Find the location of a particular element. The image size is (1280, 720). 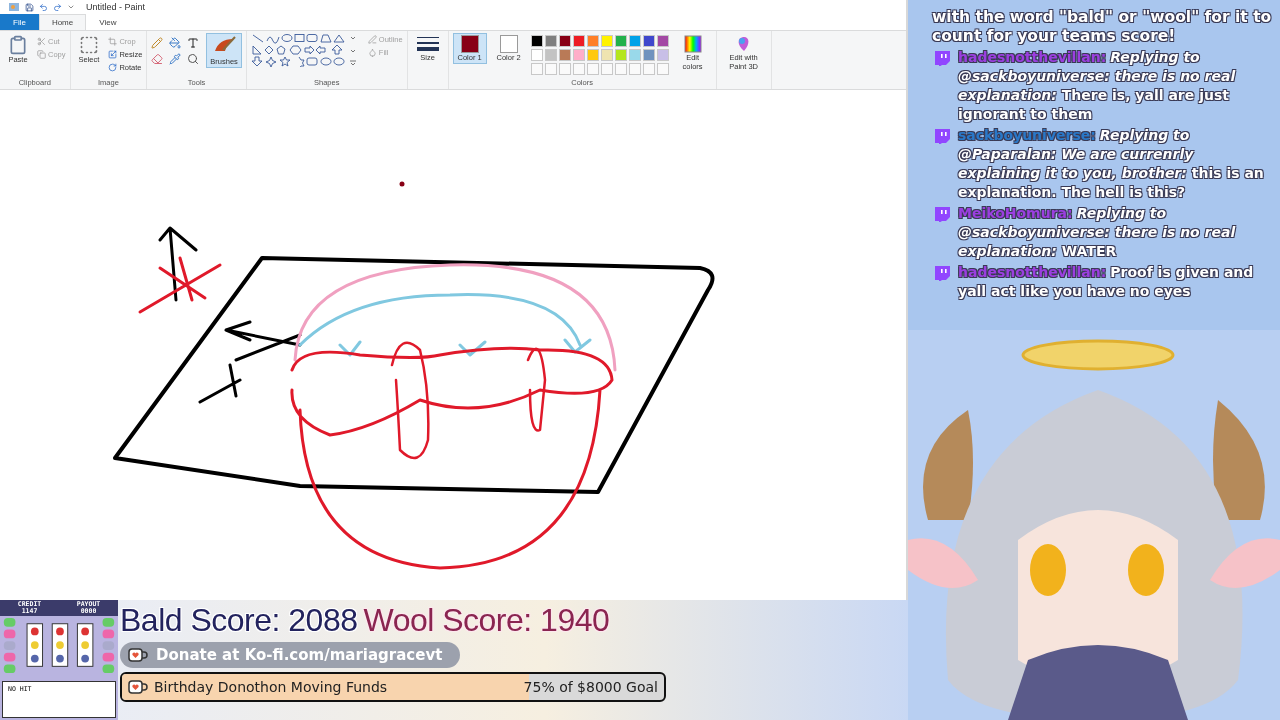

magnifier-icon is located at coordinates (193, 59).